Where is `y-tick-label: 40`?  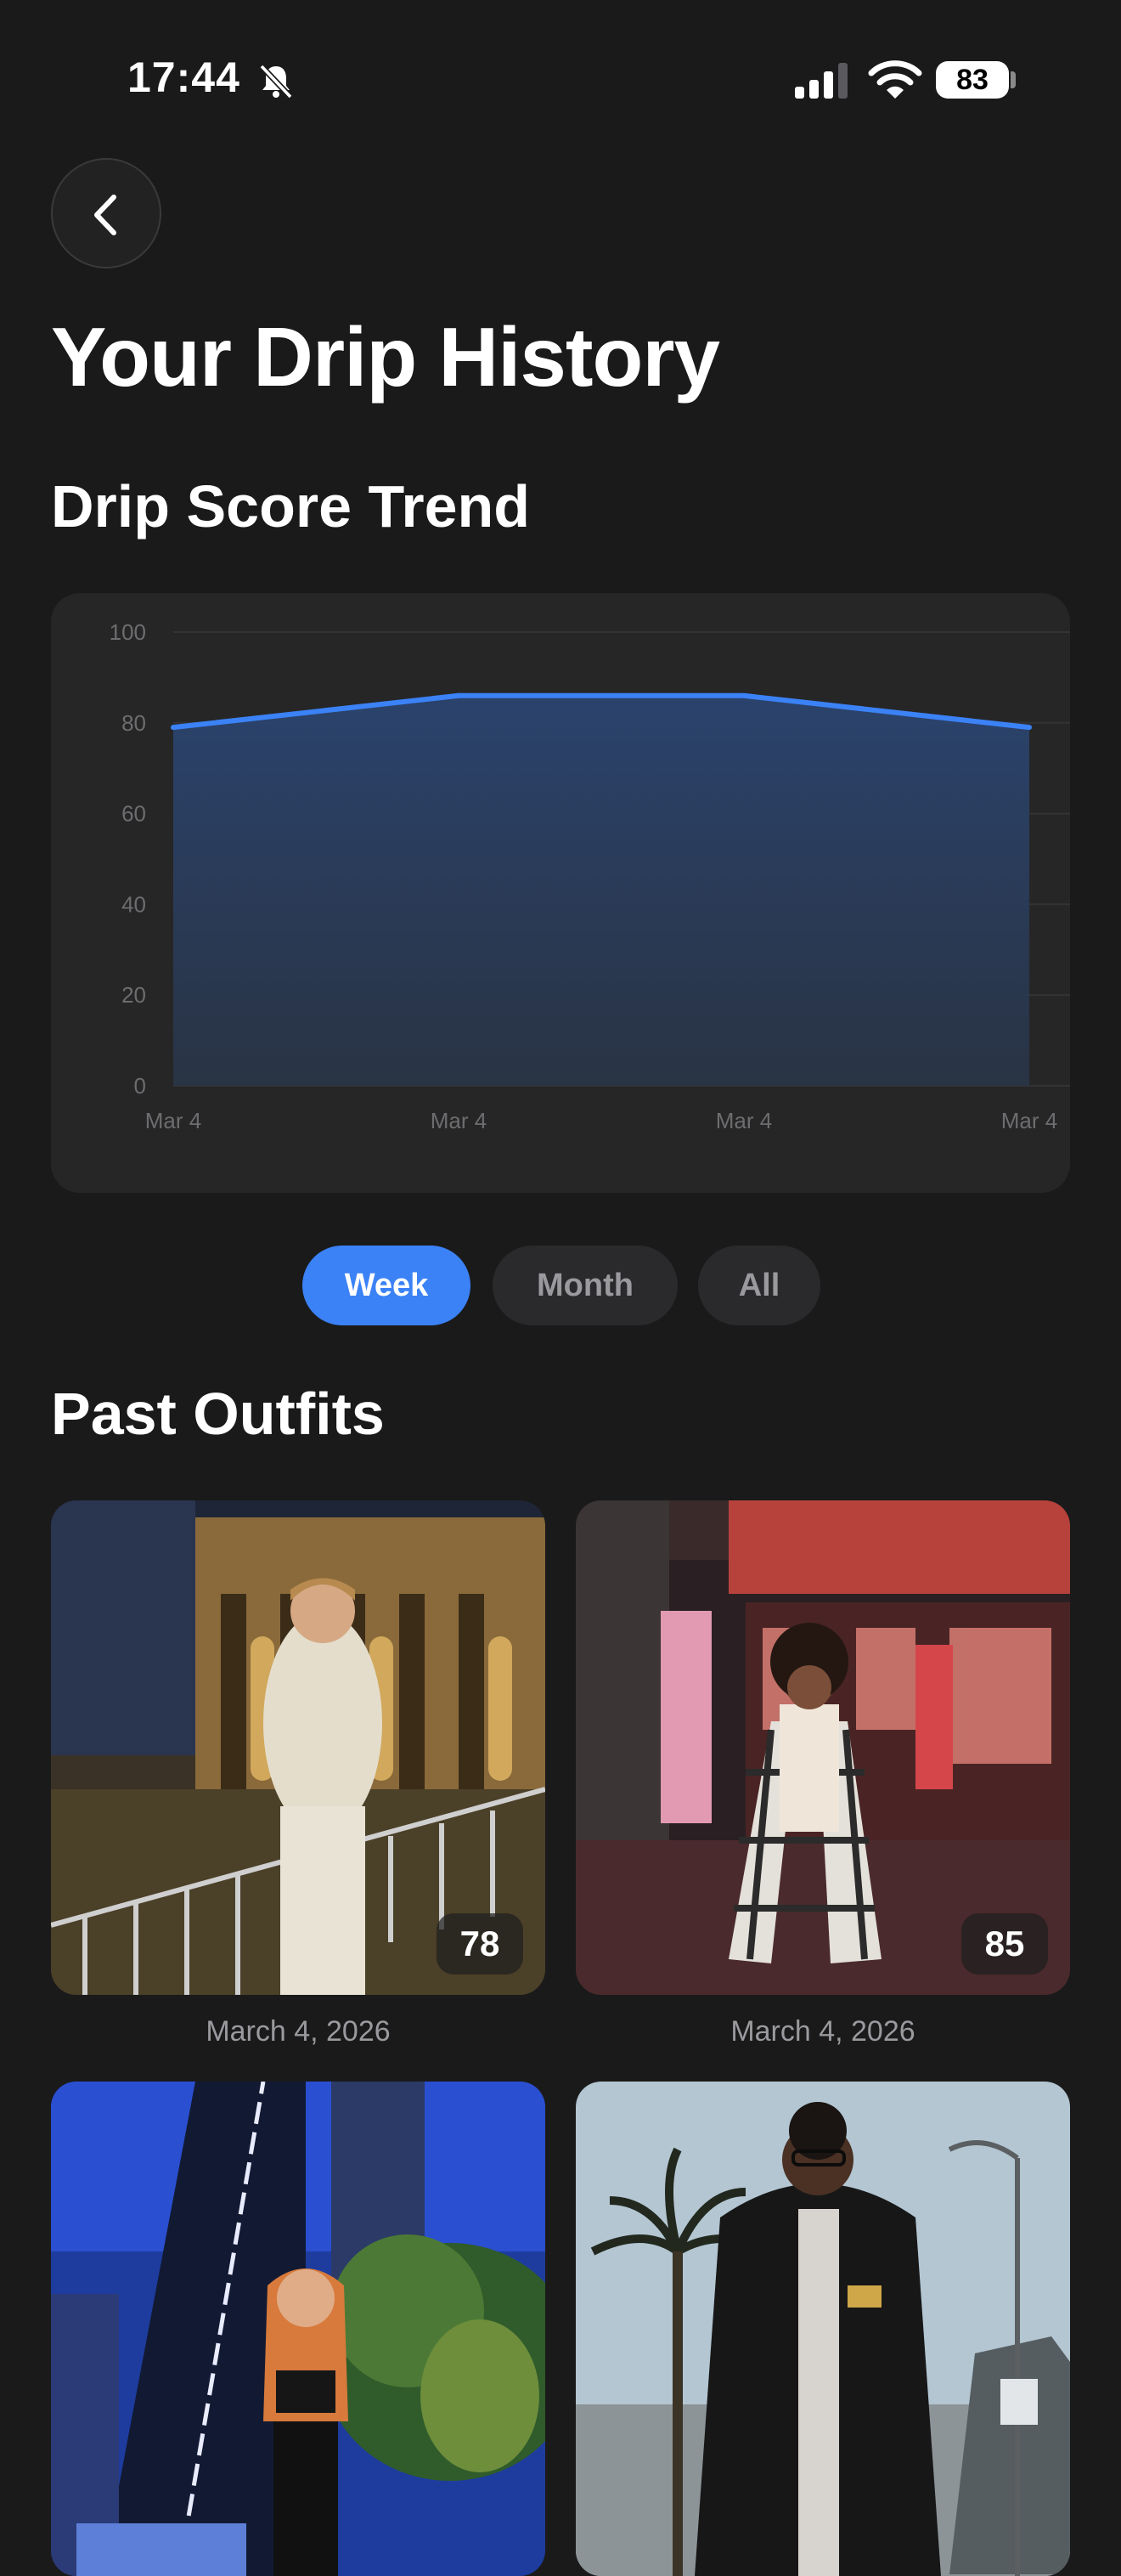
y-tick-label: 40 is located at coordinates (133, 904).